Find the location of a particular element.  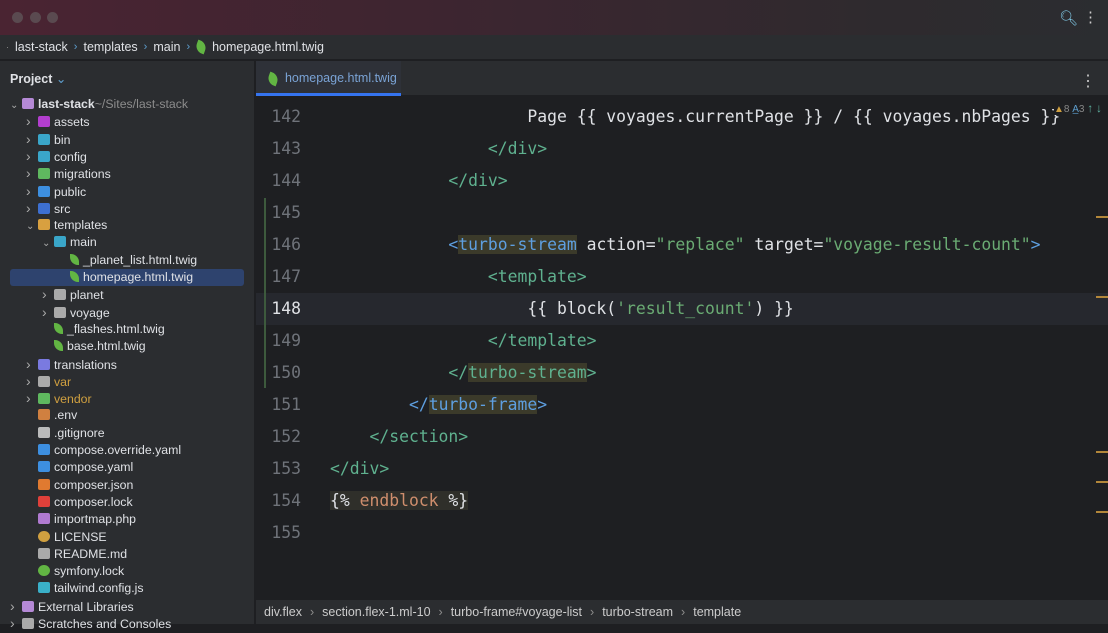

tree-item: › migrations is located at coordinates (127, 173).